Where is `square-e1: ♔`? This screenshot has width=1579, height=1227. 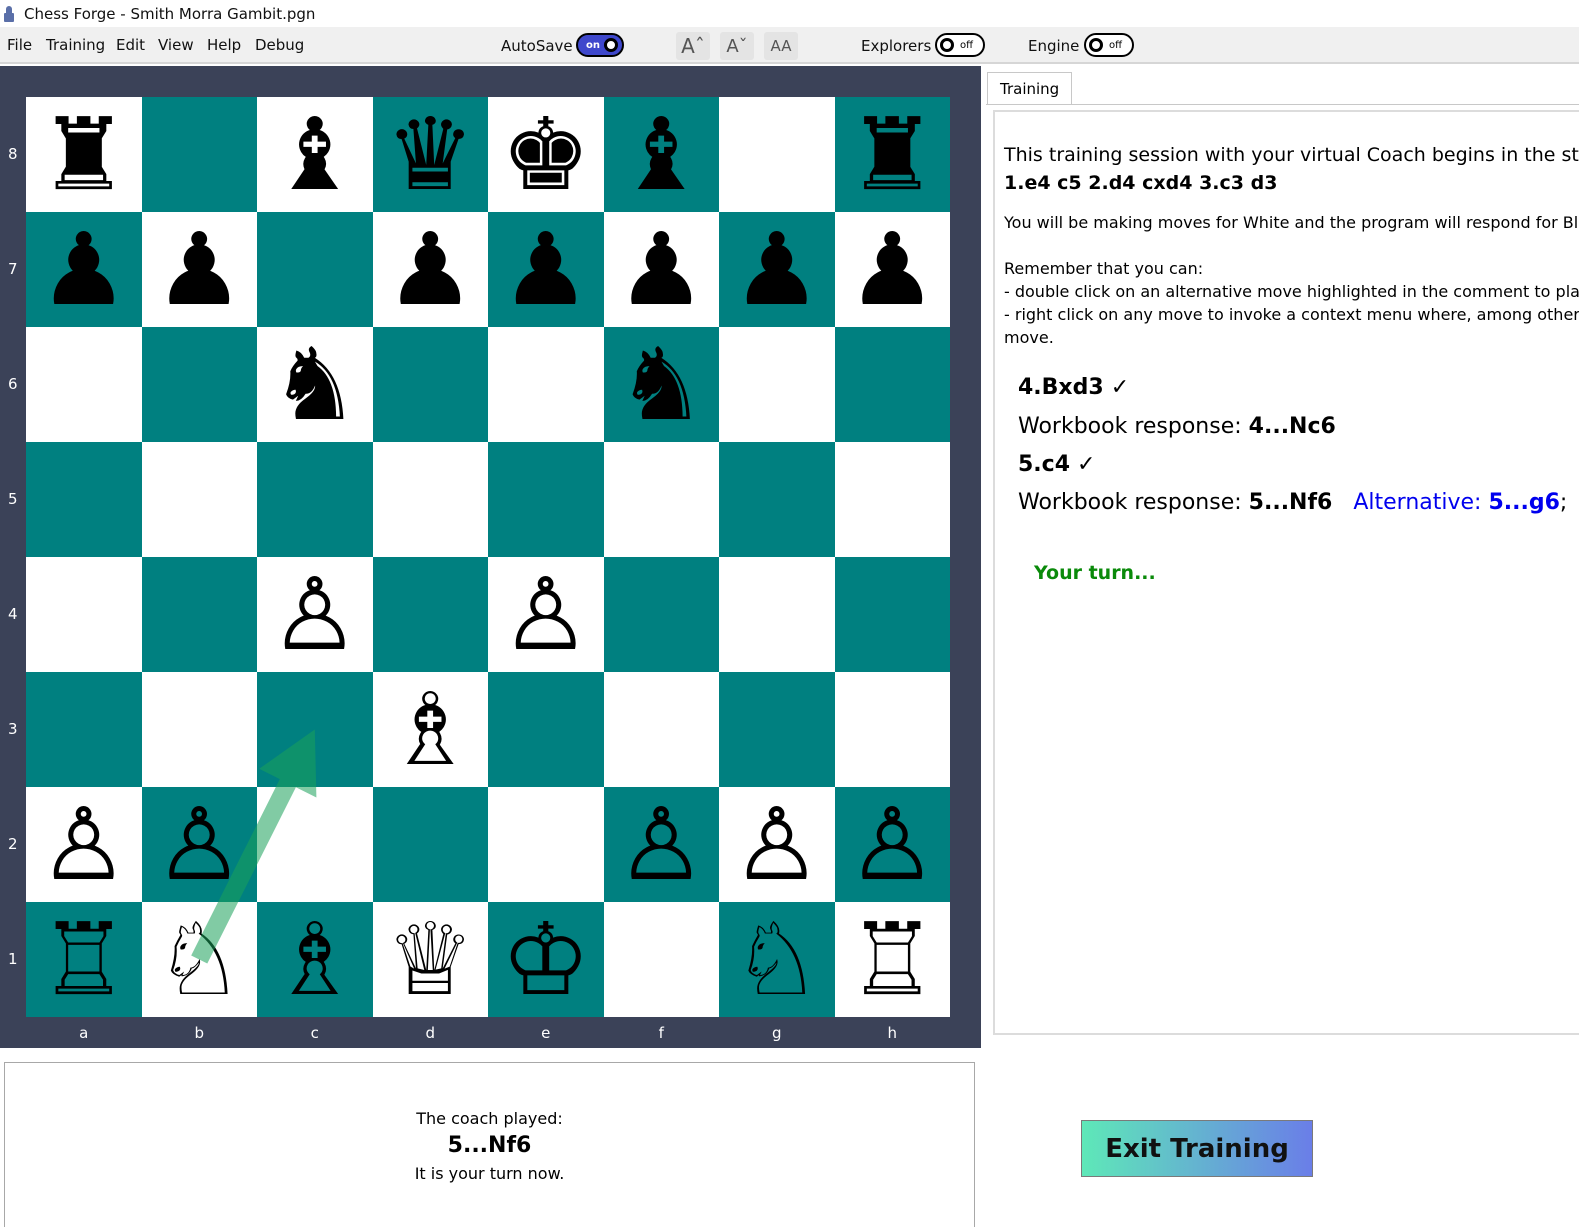 square-e1: ♔ is located at coordinates (546, 959).